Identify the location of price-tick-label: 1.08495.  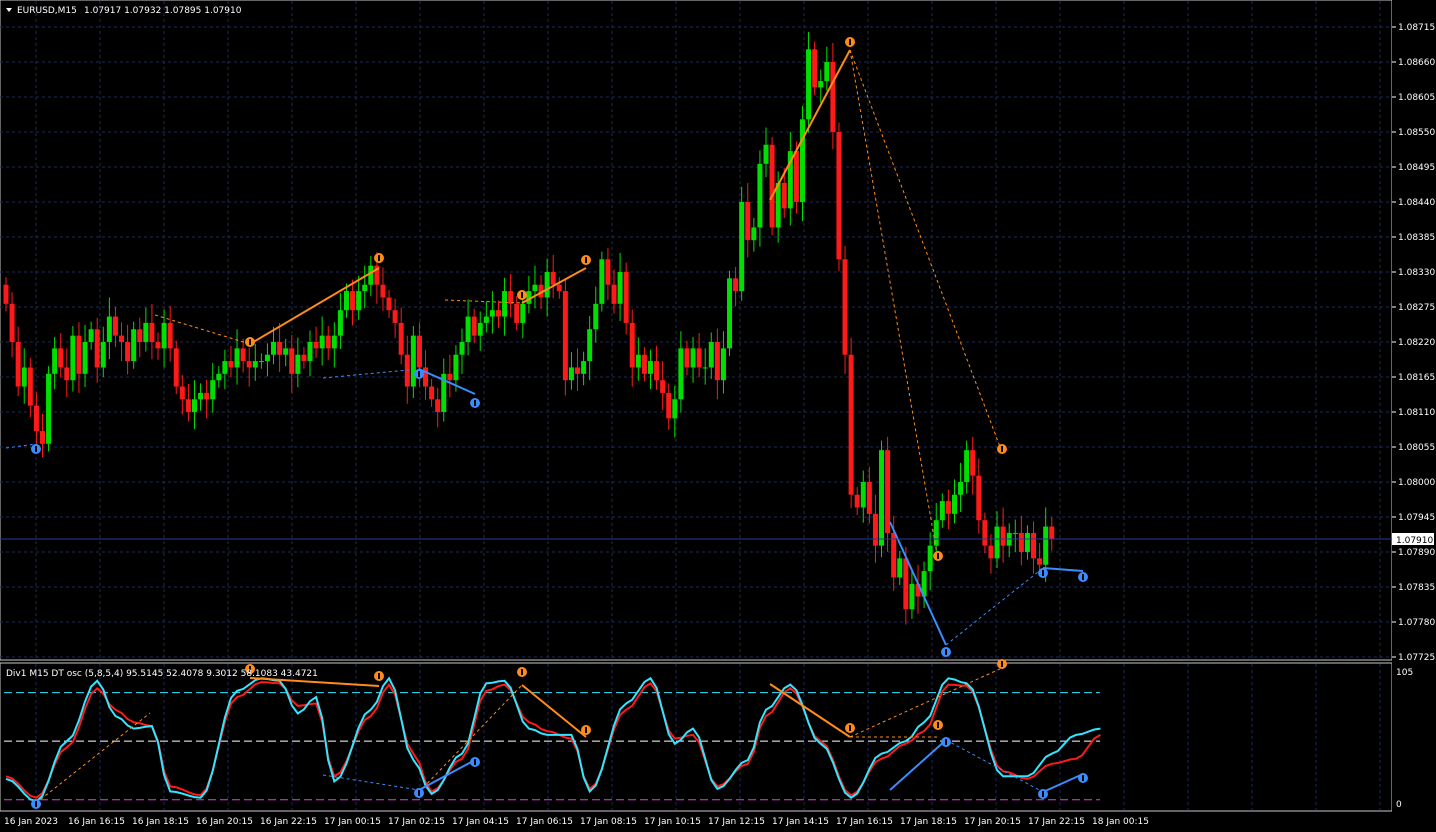
(1416, 168).